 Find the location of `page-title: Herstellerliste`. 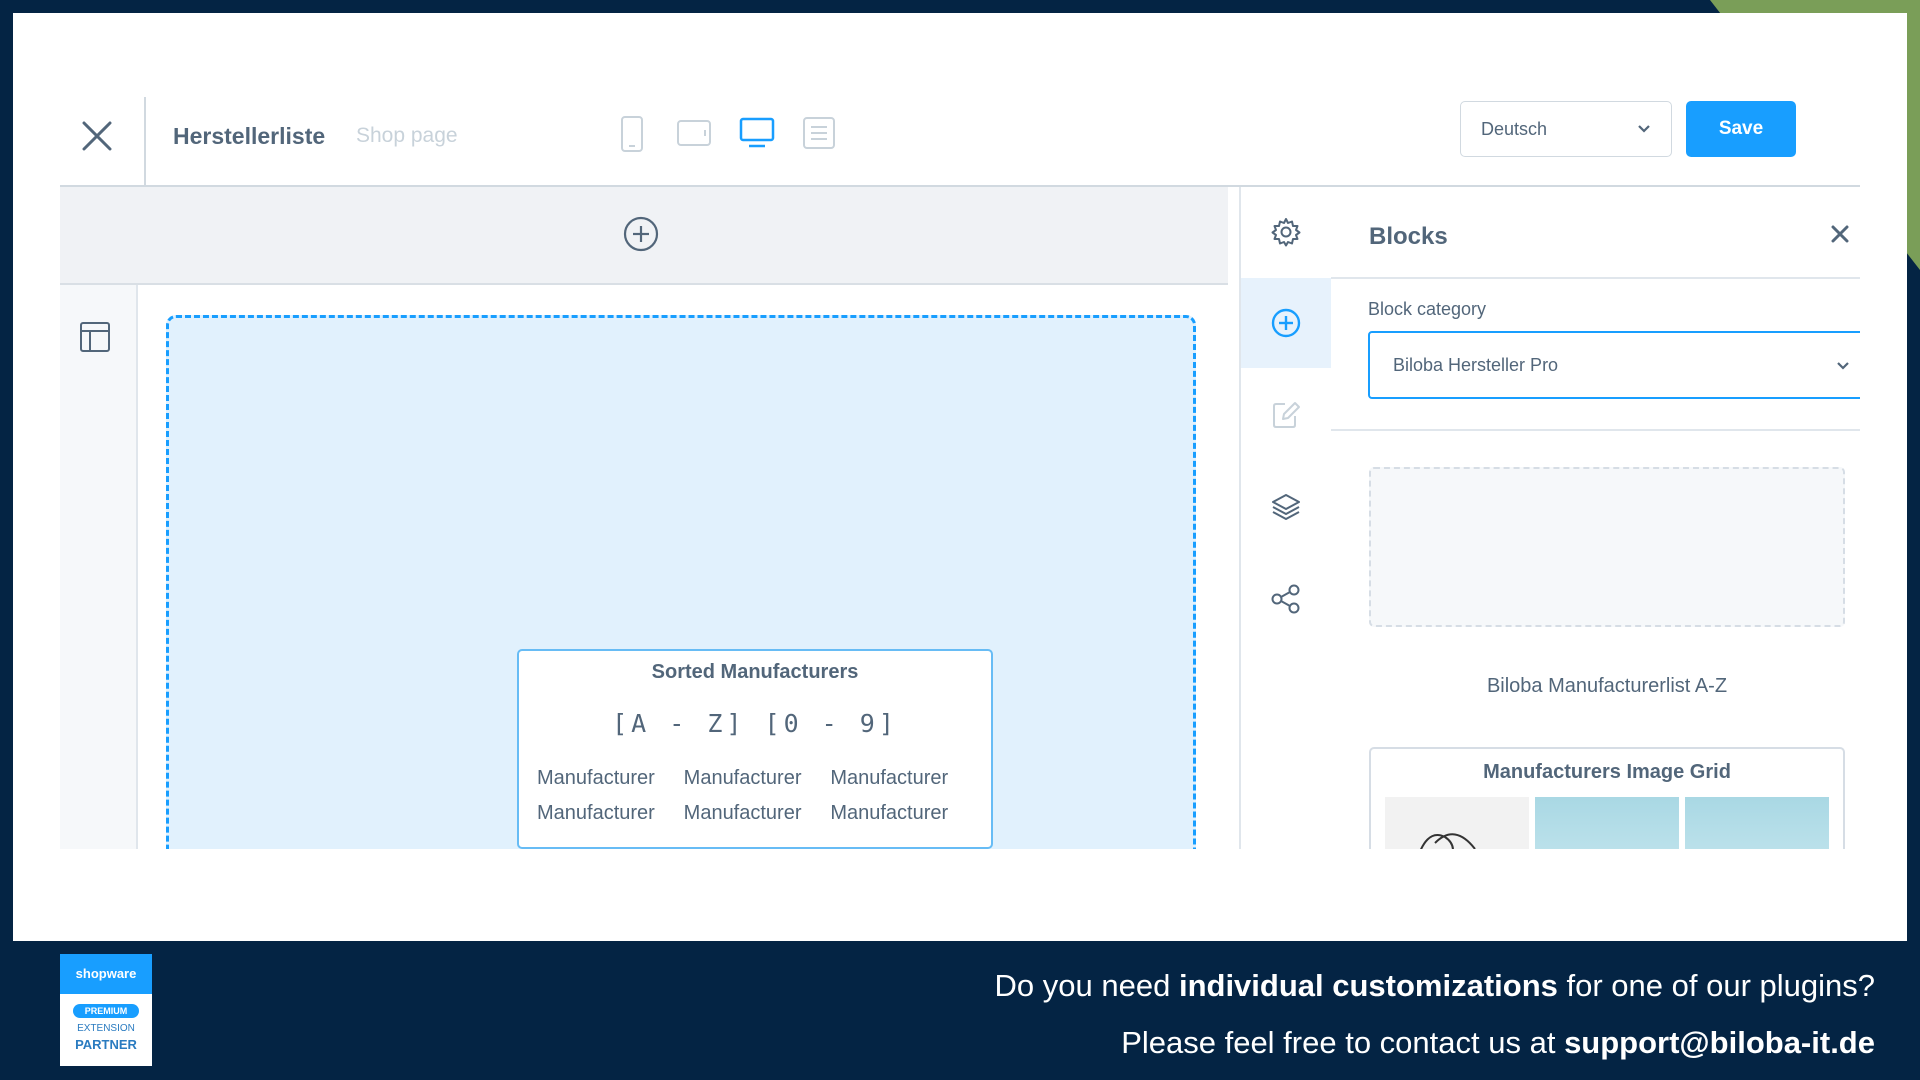

page-title: Herstellerliste is located at coordinates (249, 136).